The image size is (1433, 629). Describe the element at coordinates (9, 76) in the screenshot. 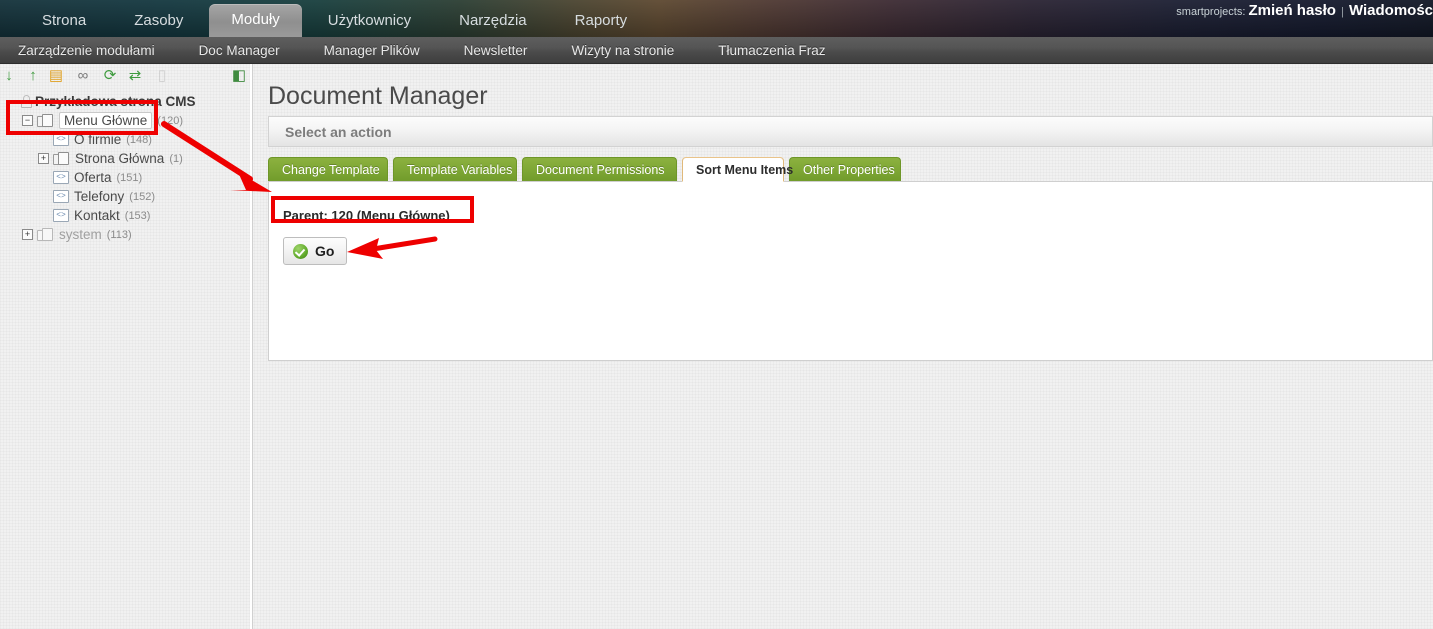

I see `move-down-icon: ↓` at that location.